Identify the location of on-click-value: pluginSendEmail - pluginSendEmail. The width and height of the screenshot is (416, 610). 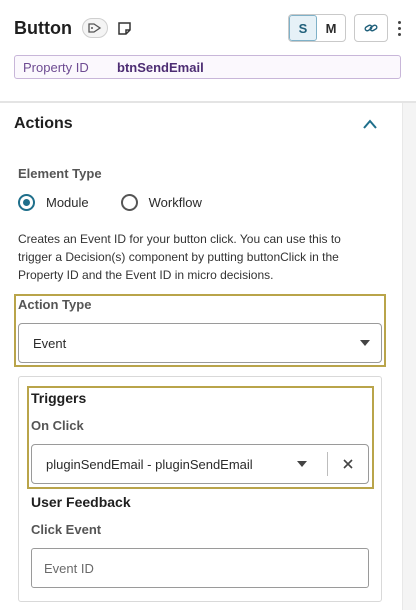
(149, 464).